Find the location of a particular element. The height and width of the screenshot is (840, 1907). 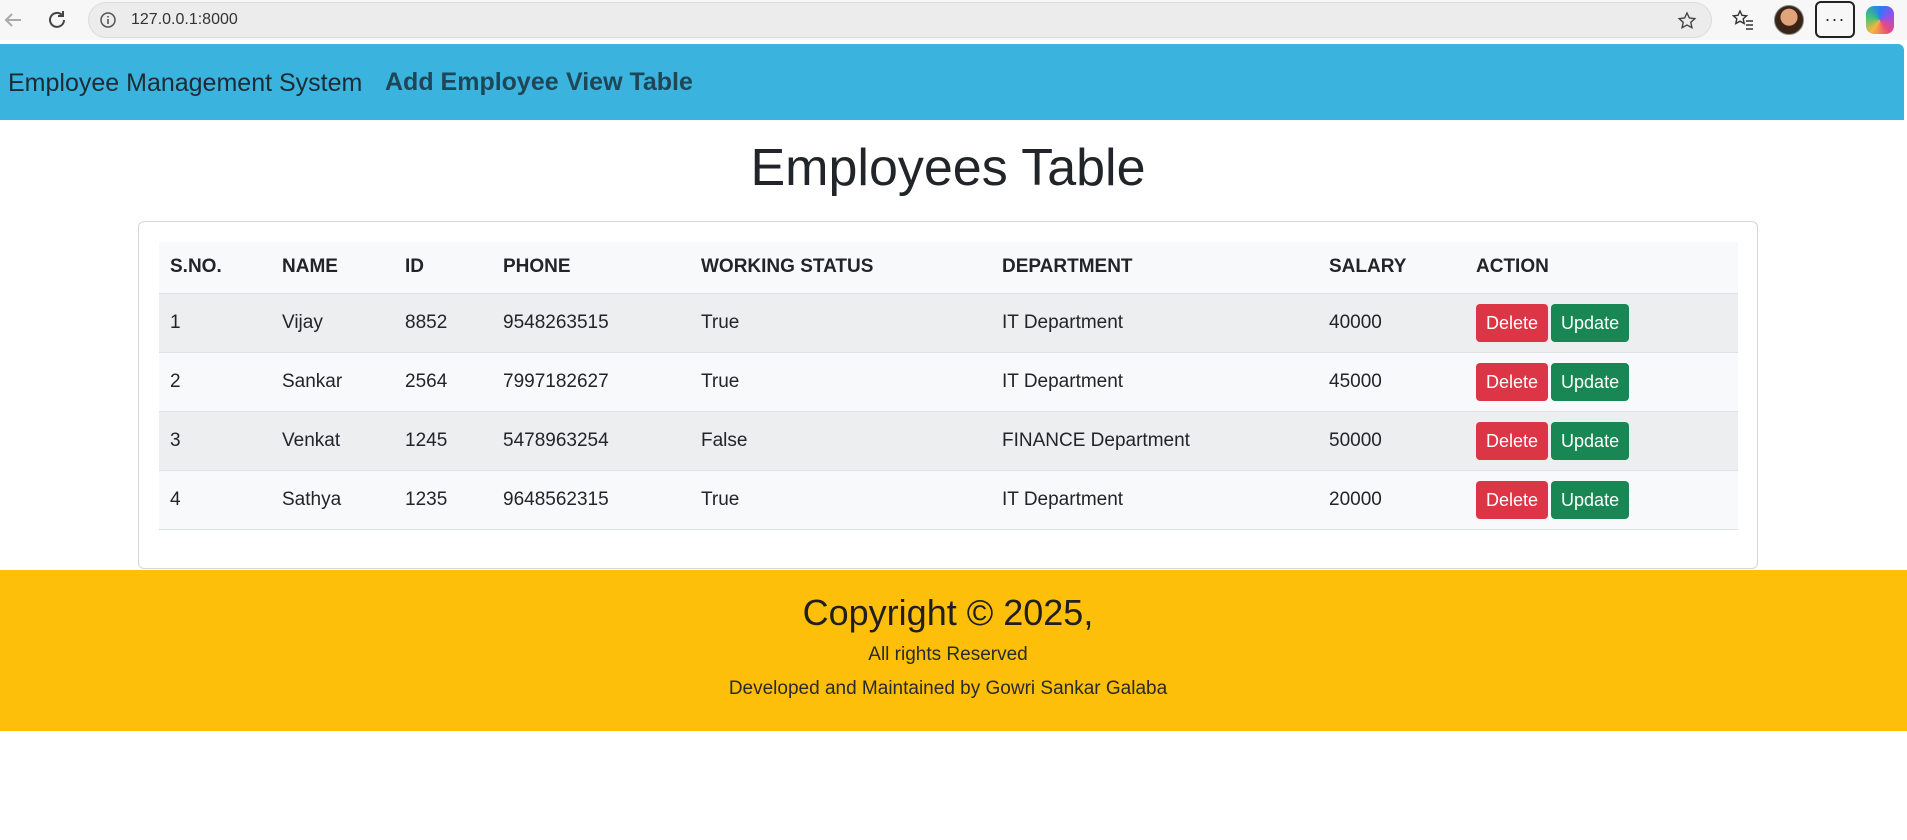

cell-phone: 9648562315 is located at coordinates (591, 500).